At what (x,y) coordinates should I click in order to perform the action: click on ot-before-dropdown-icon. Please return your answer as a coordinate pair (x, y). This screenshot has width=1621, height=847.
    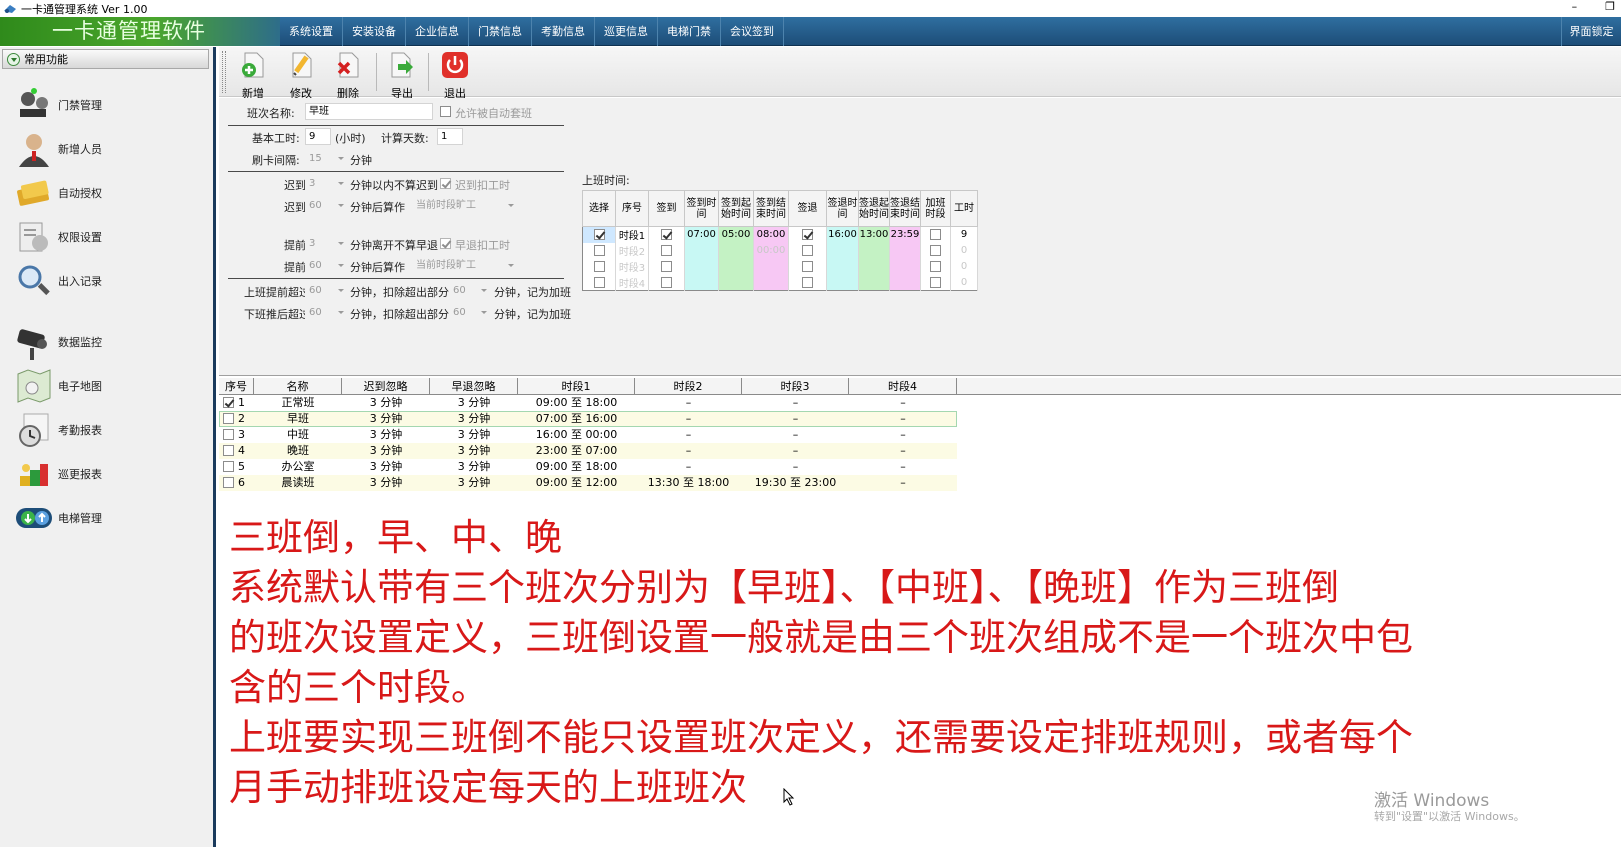
    Looking at the image, I should click on (341, 290).